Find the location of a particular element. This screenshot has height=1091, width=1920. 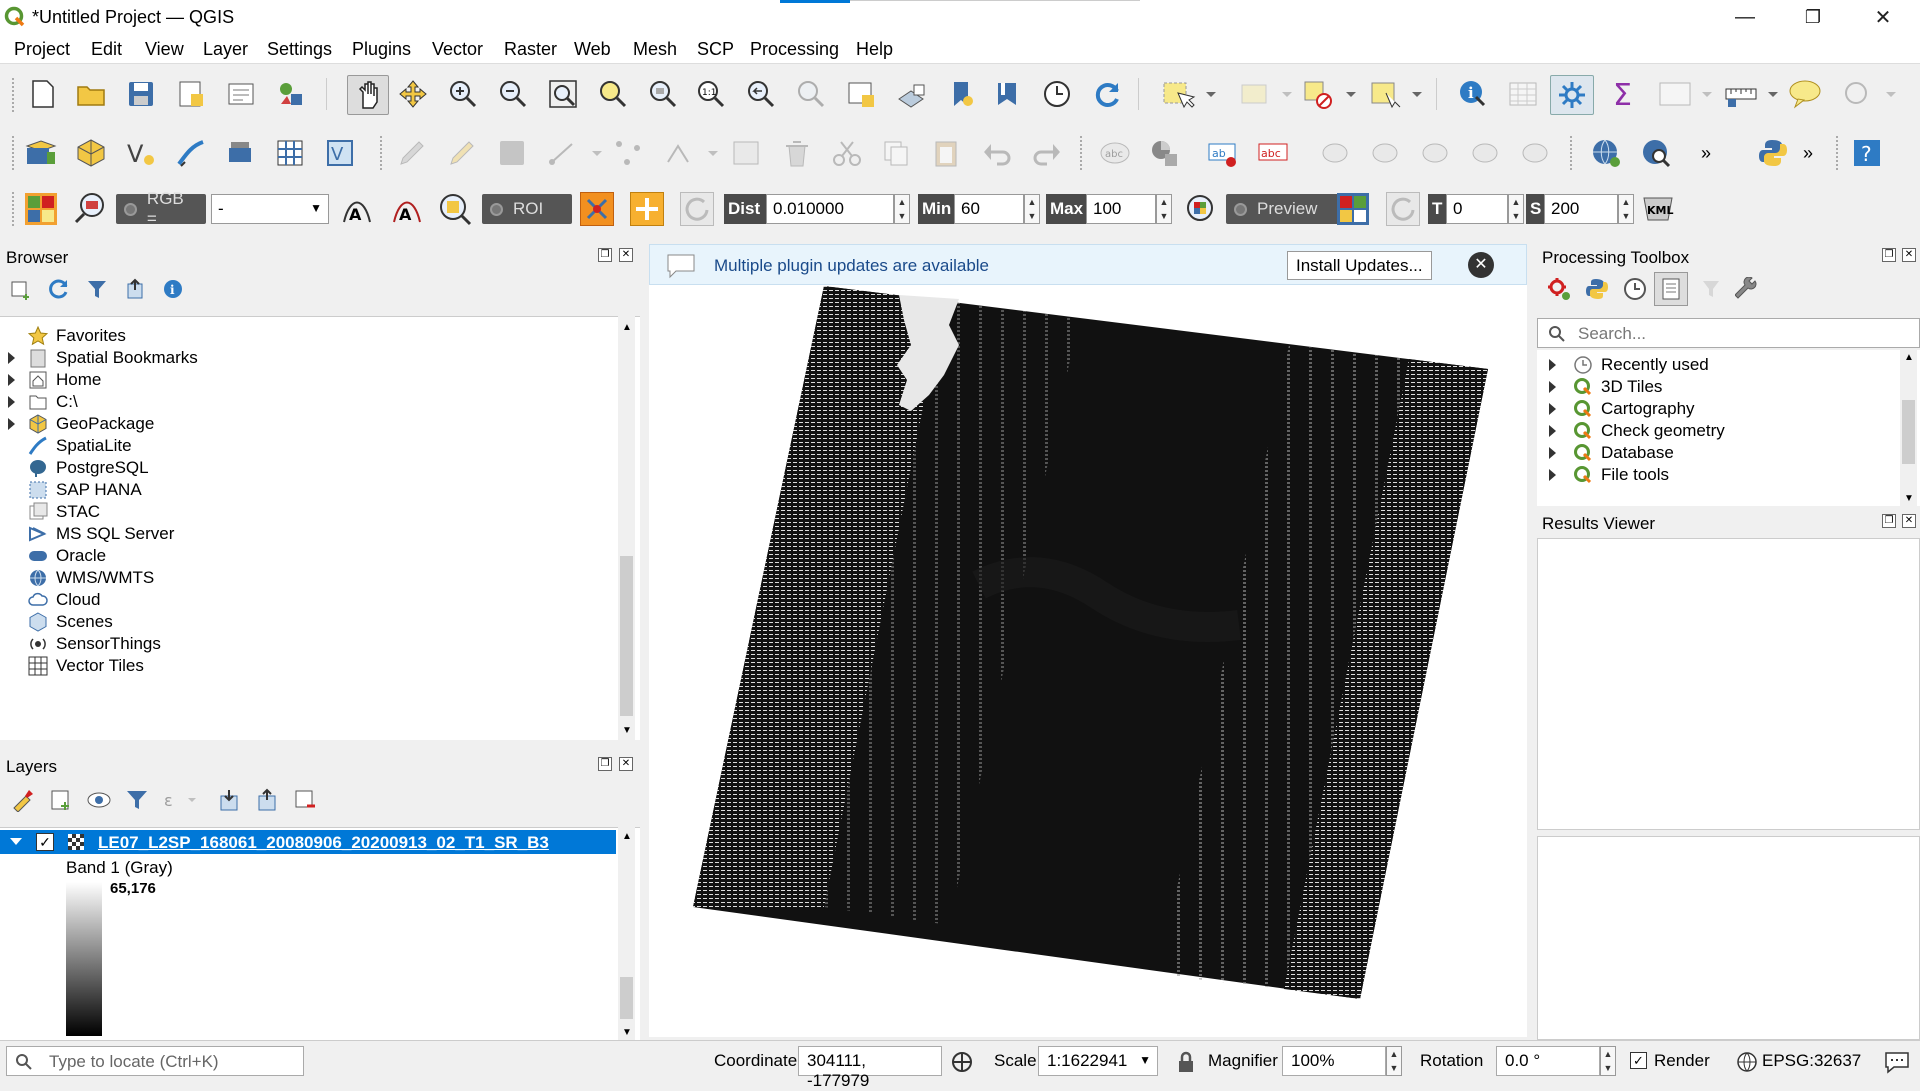

browser-item-vector-tiles: Vector Tiles is located at coordinates (86, 666).